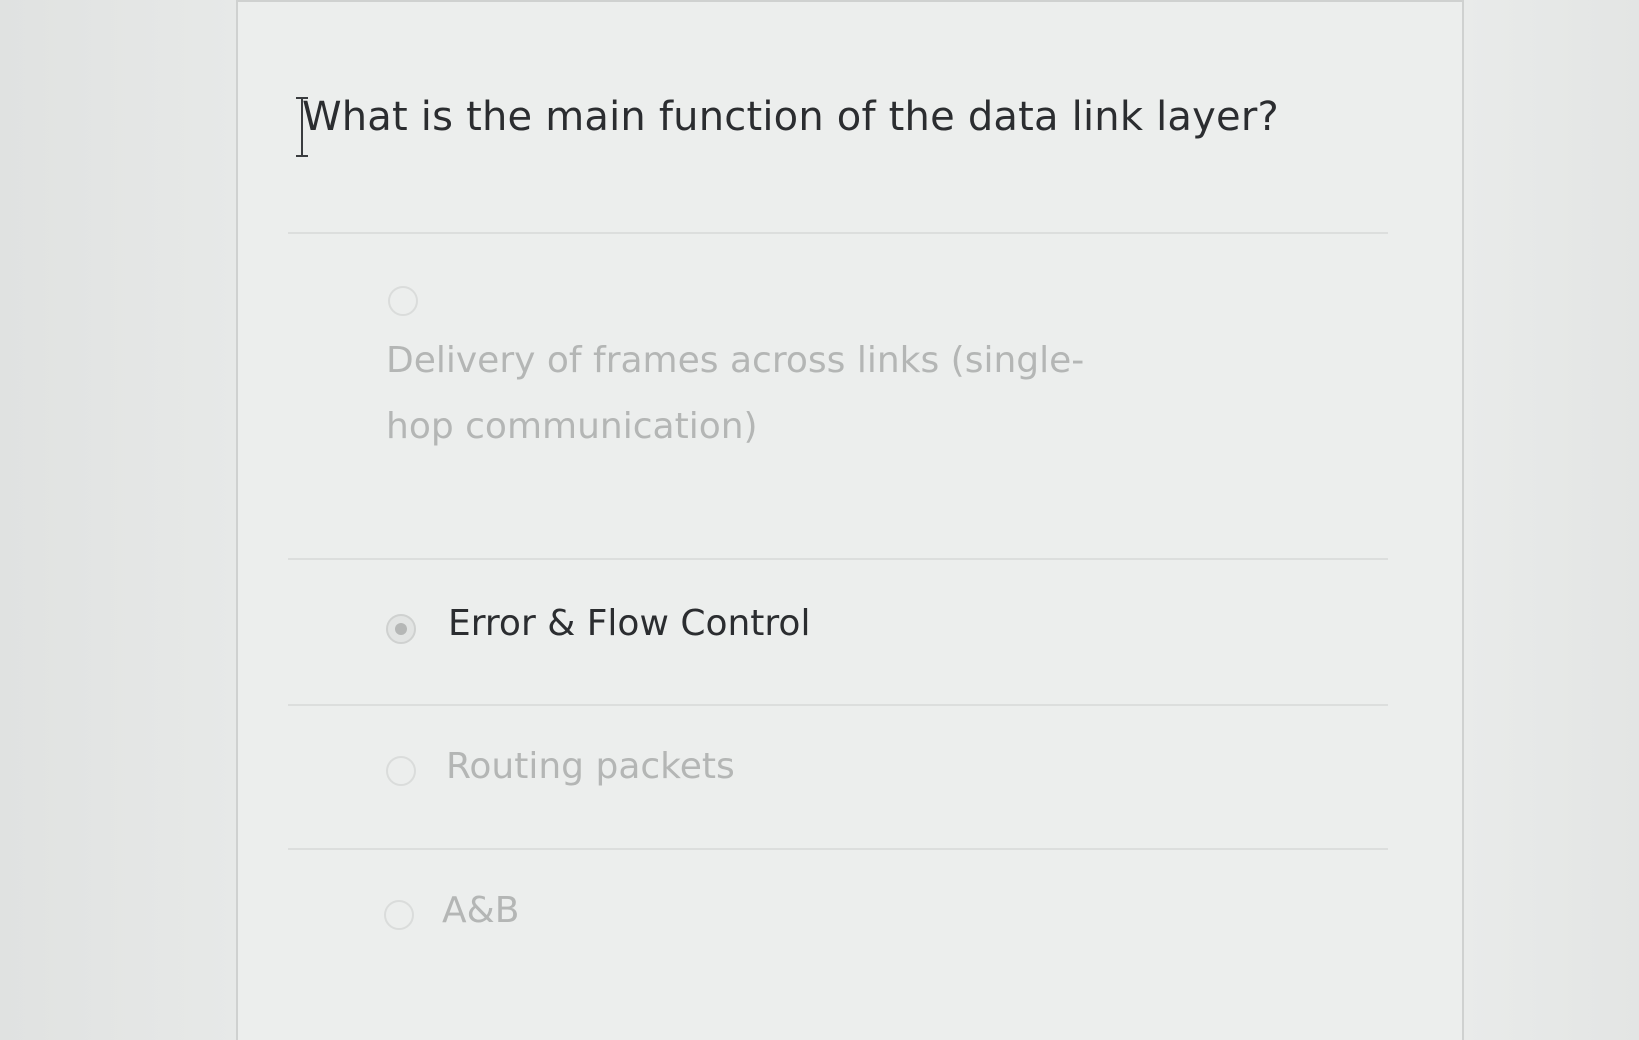 The height and width of the screenshot is (1040, 1639). What do you see at coordinates (629, 623) in the screenshot?
I see `option-label: Error & Flow Control` at bounding box center [629, 623].